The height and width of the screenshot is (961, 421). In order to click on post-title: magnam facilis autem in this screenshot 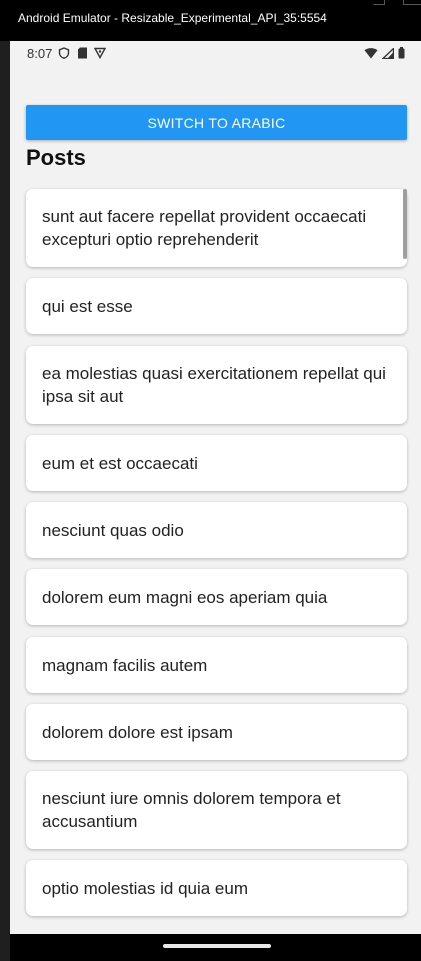, I will do `click(125, 665)`.